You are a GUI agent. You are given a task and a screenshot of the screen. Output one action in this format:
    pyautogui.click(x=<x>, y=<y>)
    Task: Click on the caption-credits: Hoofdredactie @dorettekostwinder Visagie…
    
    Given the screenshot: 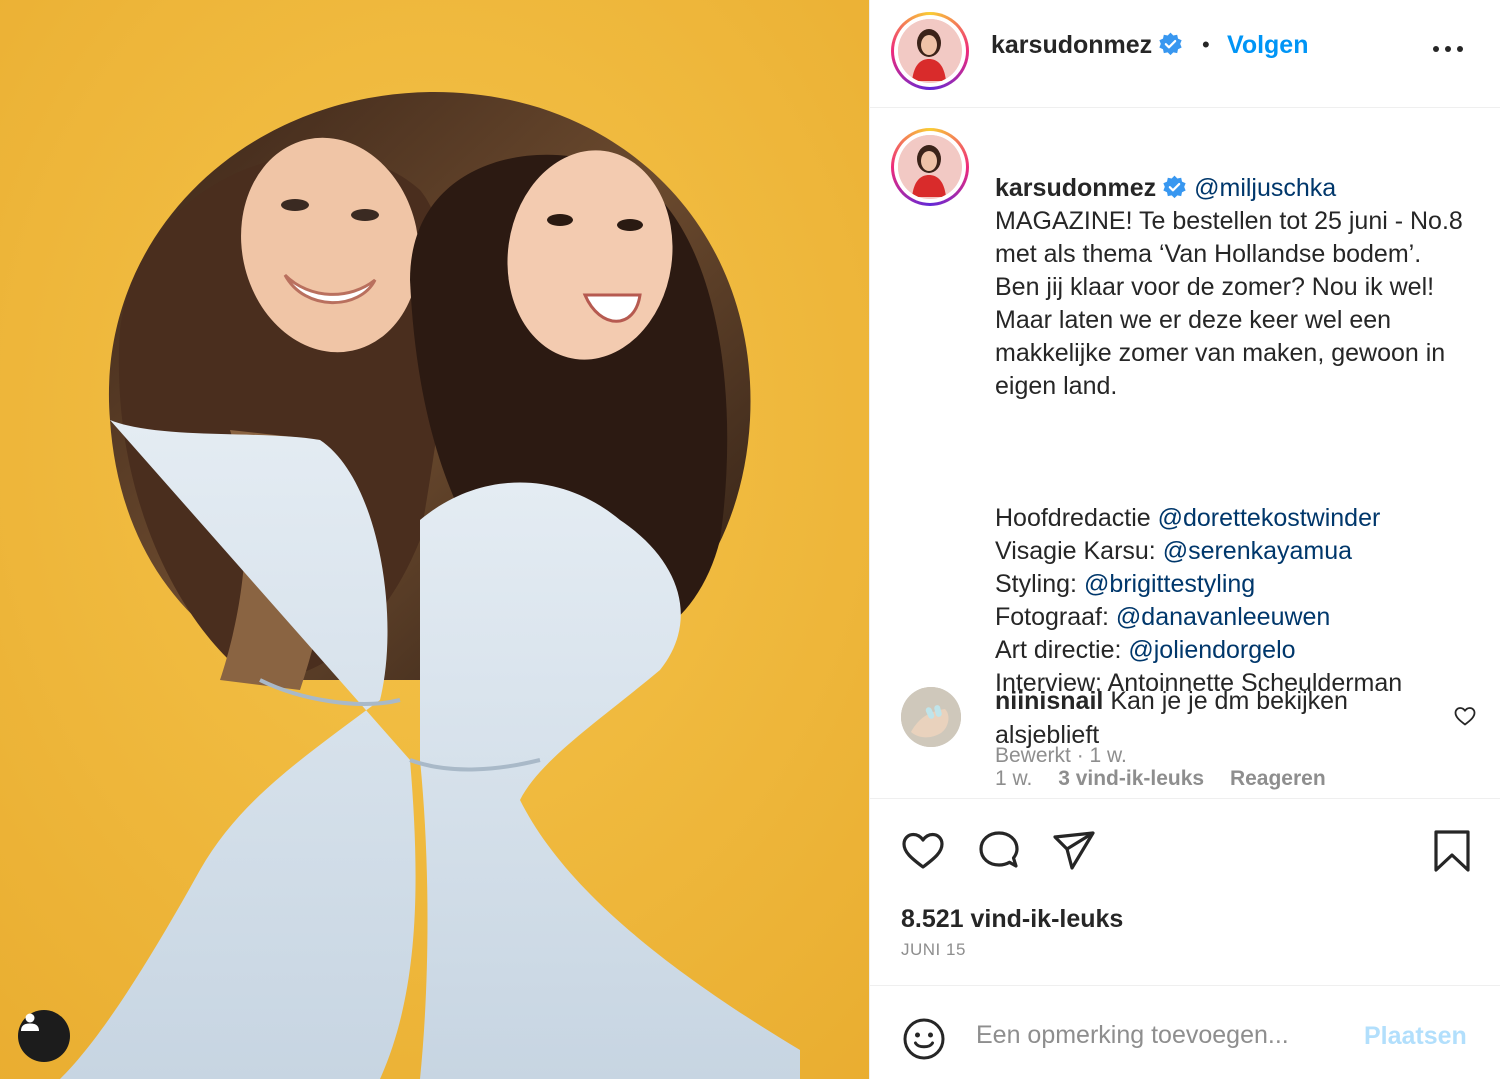 What is the action you would take?
    pyautogui.click(x=1230, y=601)
    